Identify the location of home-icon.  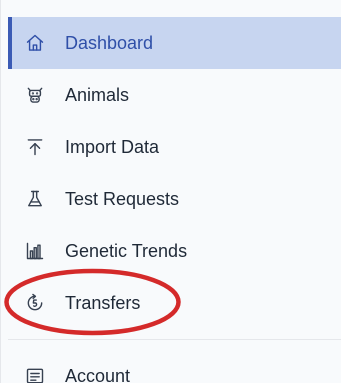
(35, 43).